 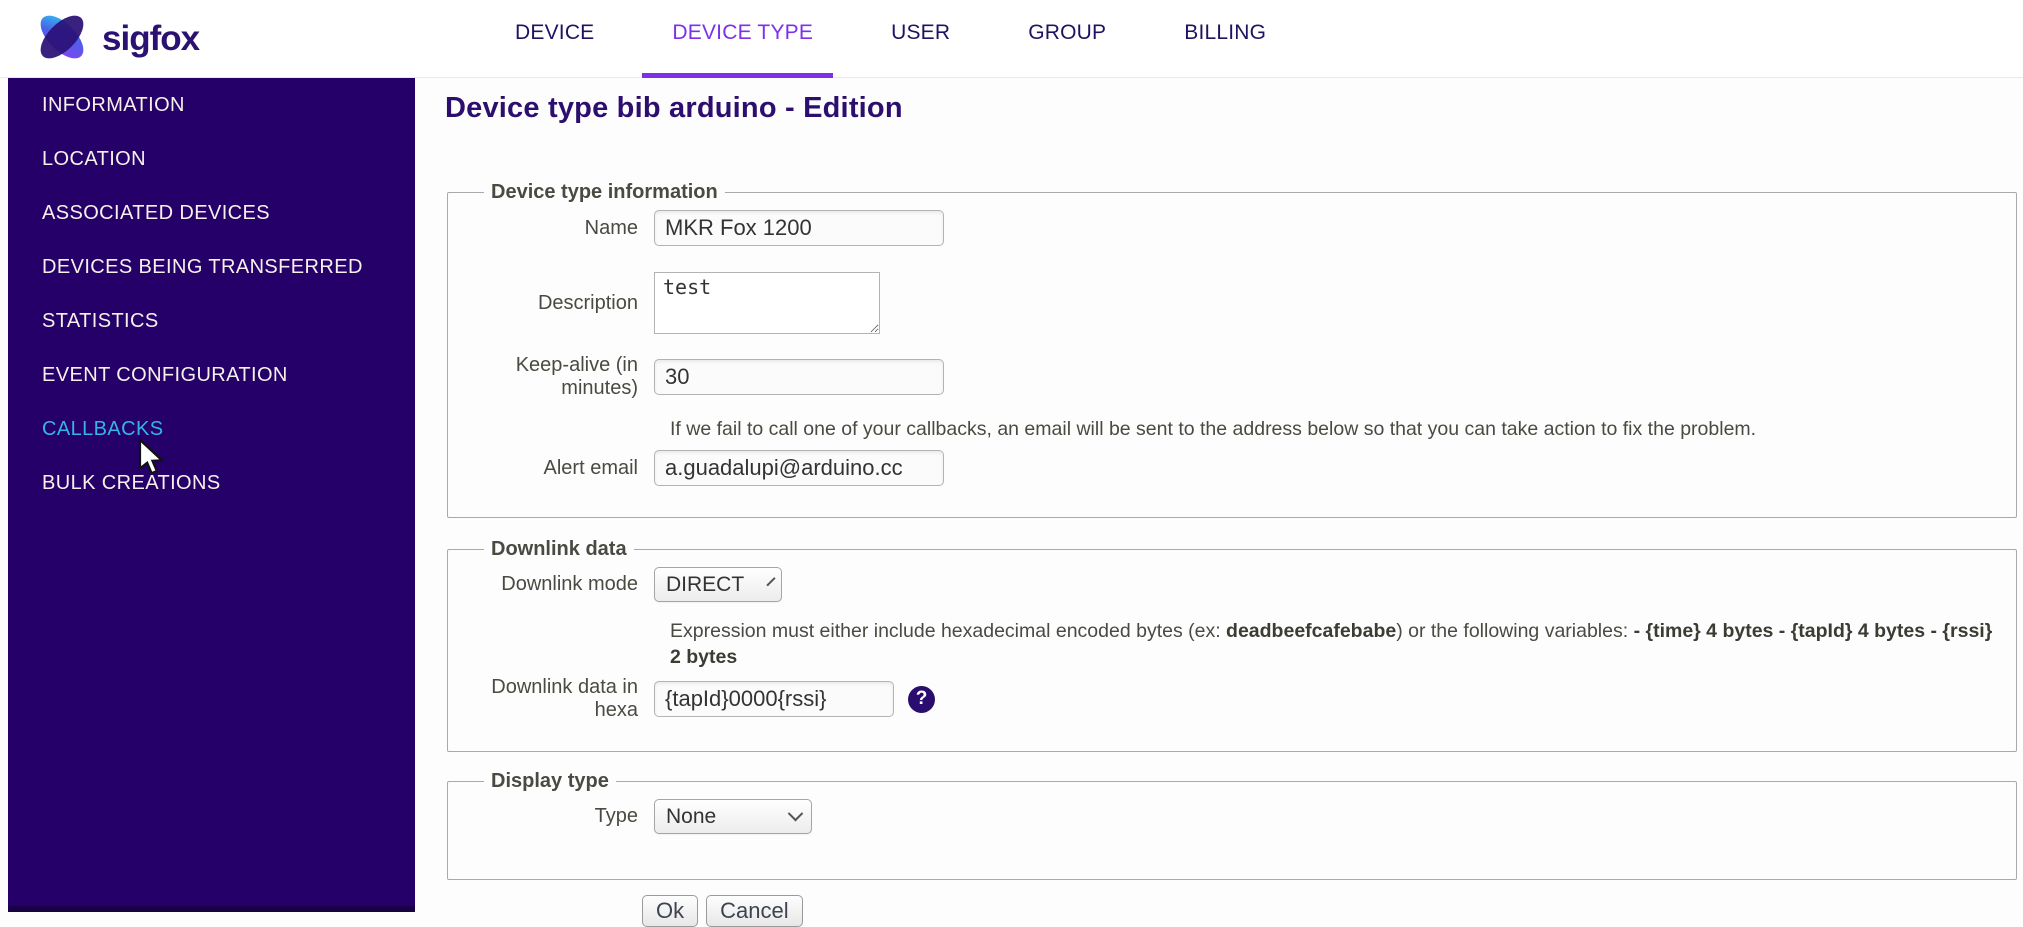 What do you see at coordinates (1231, 228) in the screenshot?
I see `name-row: Name` at bounding box center [1231, 228].